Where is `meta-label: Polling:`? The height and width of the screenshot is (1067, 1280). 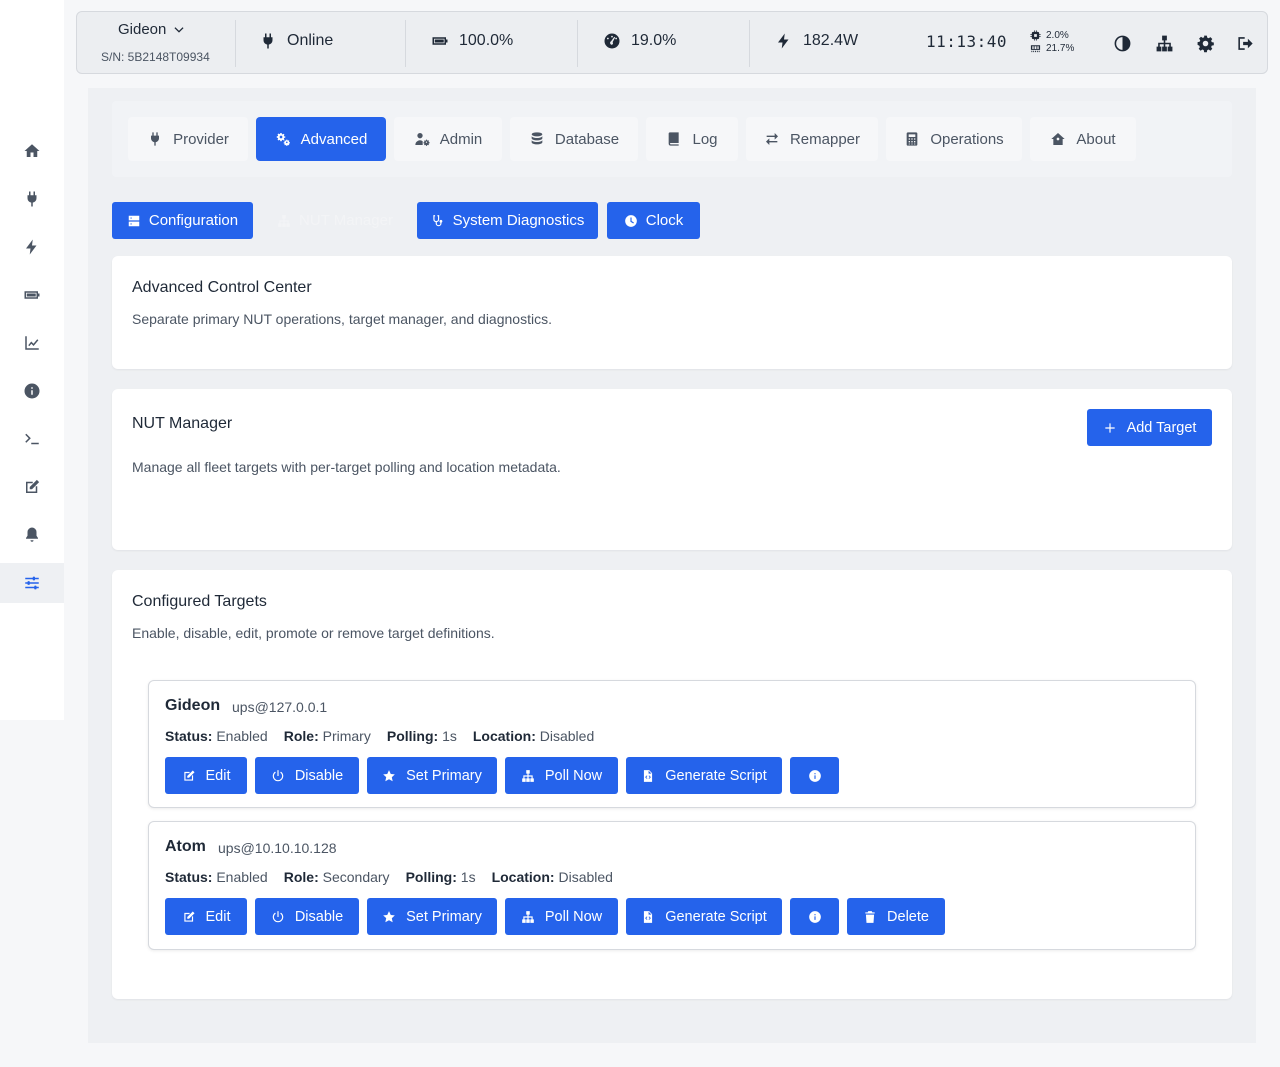 meta-label: Polling: is located at coordinates (412, 736).